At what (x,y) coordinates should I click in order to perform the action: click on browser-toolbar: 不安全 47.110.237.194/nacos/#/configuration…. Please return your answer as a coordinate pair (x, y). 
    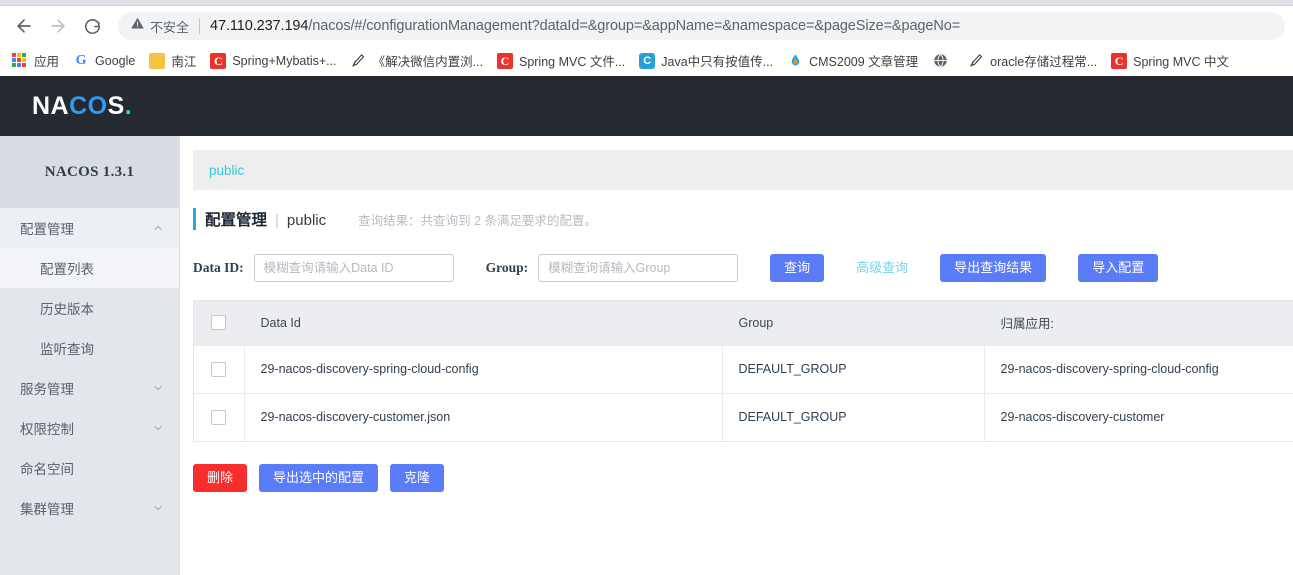
    Looking at the image, I should click on (646, 26).